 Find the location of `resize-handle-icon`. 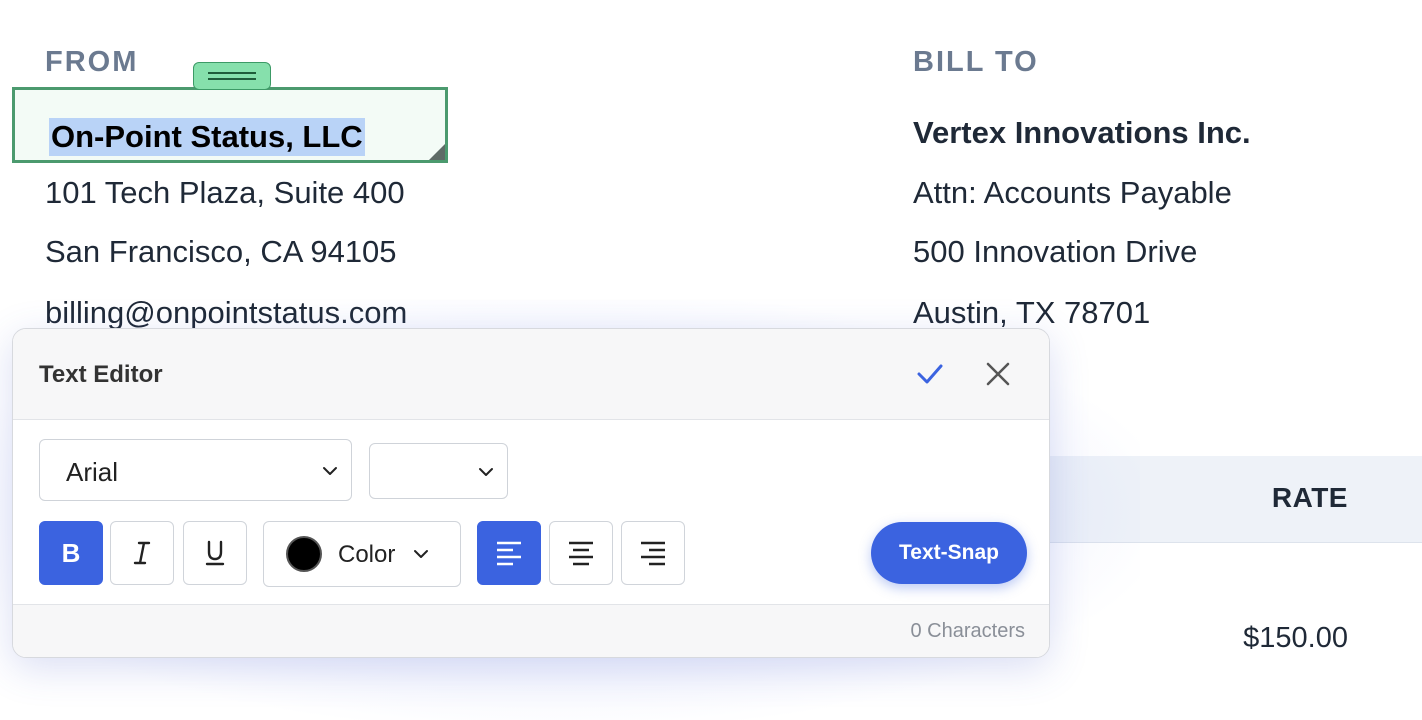

resize-handle-icon is located at coordinates (437, 152).